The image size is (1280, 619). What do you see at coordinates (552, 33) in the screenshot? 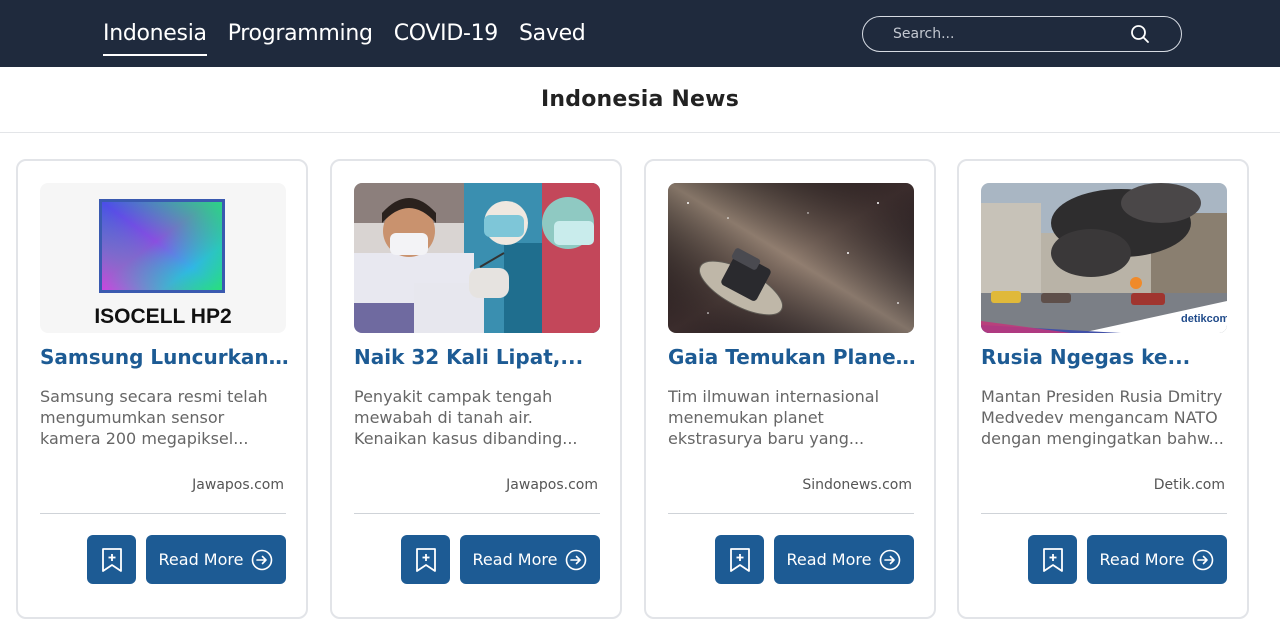
I see `nav-link-saved: Saved` at bounding box center [552, 33].